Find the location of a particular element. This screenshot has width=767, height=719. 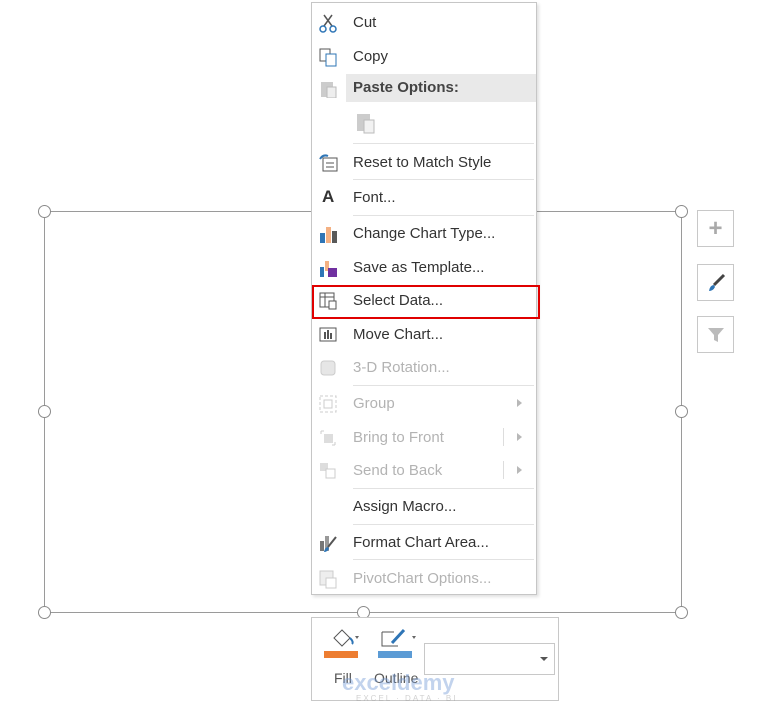

outline-color-swatch is located at coordinates (395, 654).